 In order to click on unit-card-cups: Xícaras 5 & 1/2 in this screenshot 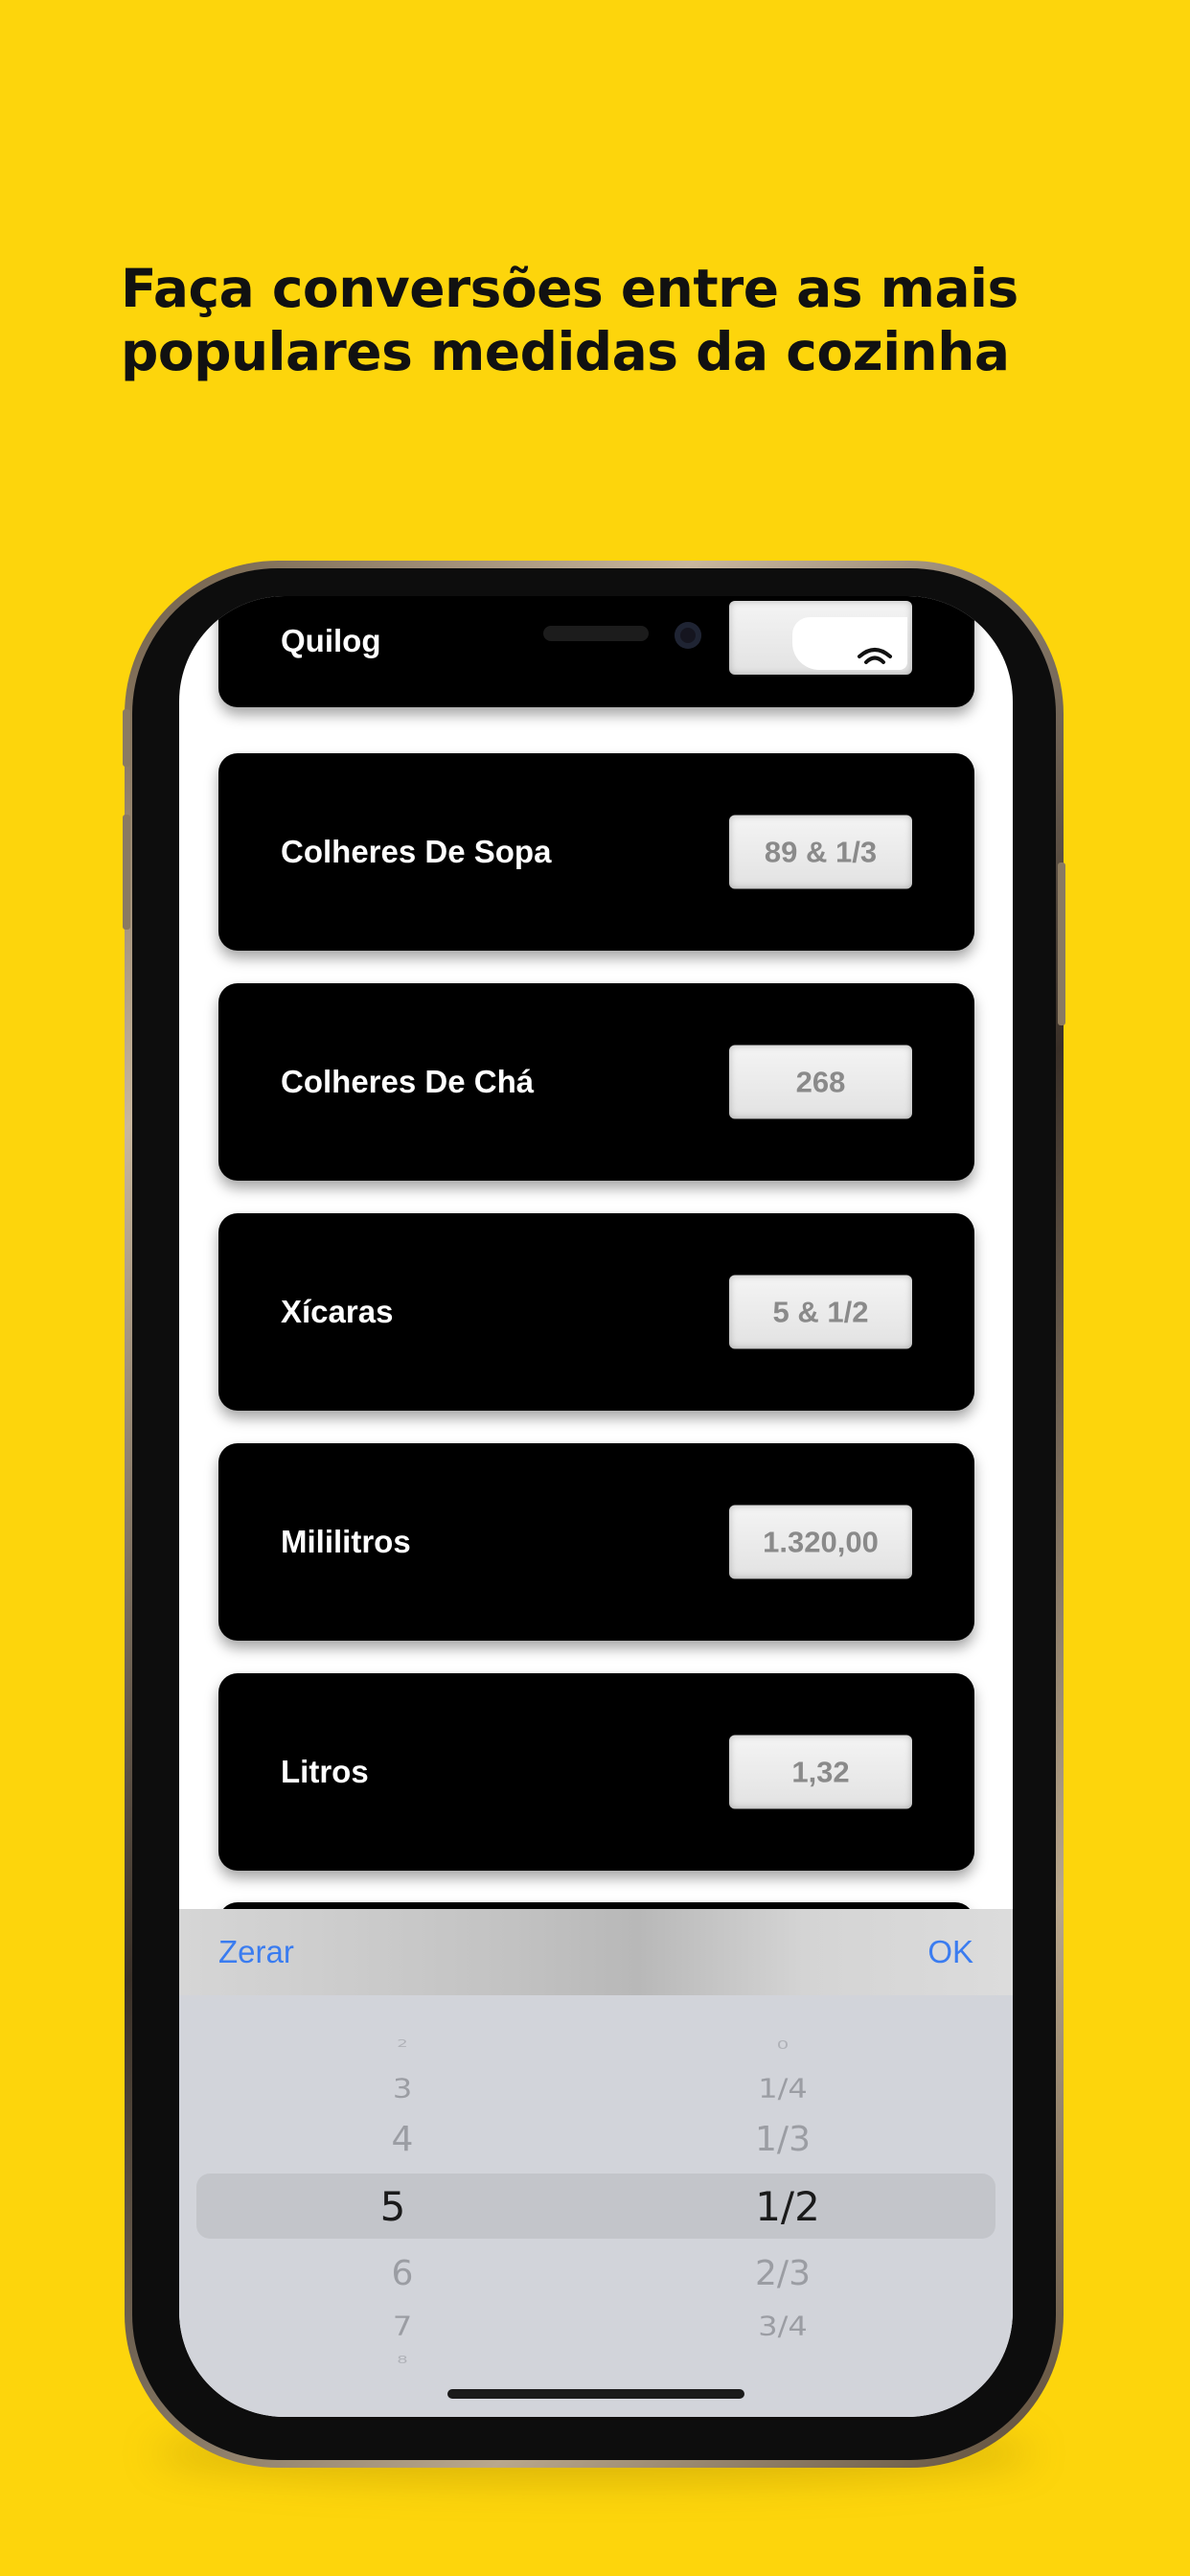, I will do `click(596, 1312)`.